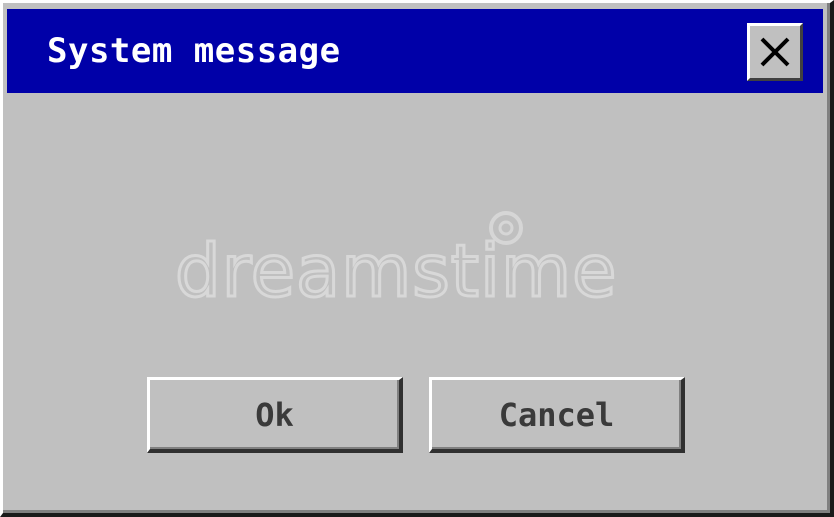 This screenshot has width=834, height=517. I want to click on ok-button: Ok, so click(275, 415).